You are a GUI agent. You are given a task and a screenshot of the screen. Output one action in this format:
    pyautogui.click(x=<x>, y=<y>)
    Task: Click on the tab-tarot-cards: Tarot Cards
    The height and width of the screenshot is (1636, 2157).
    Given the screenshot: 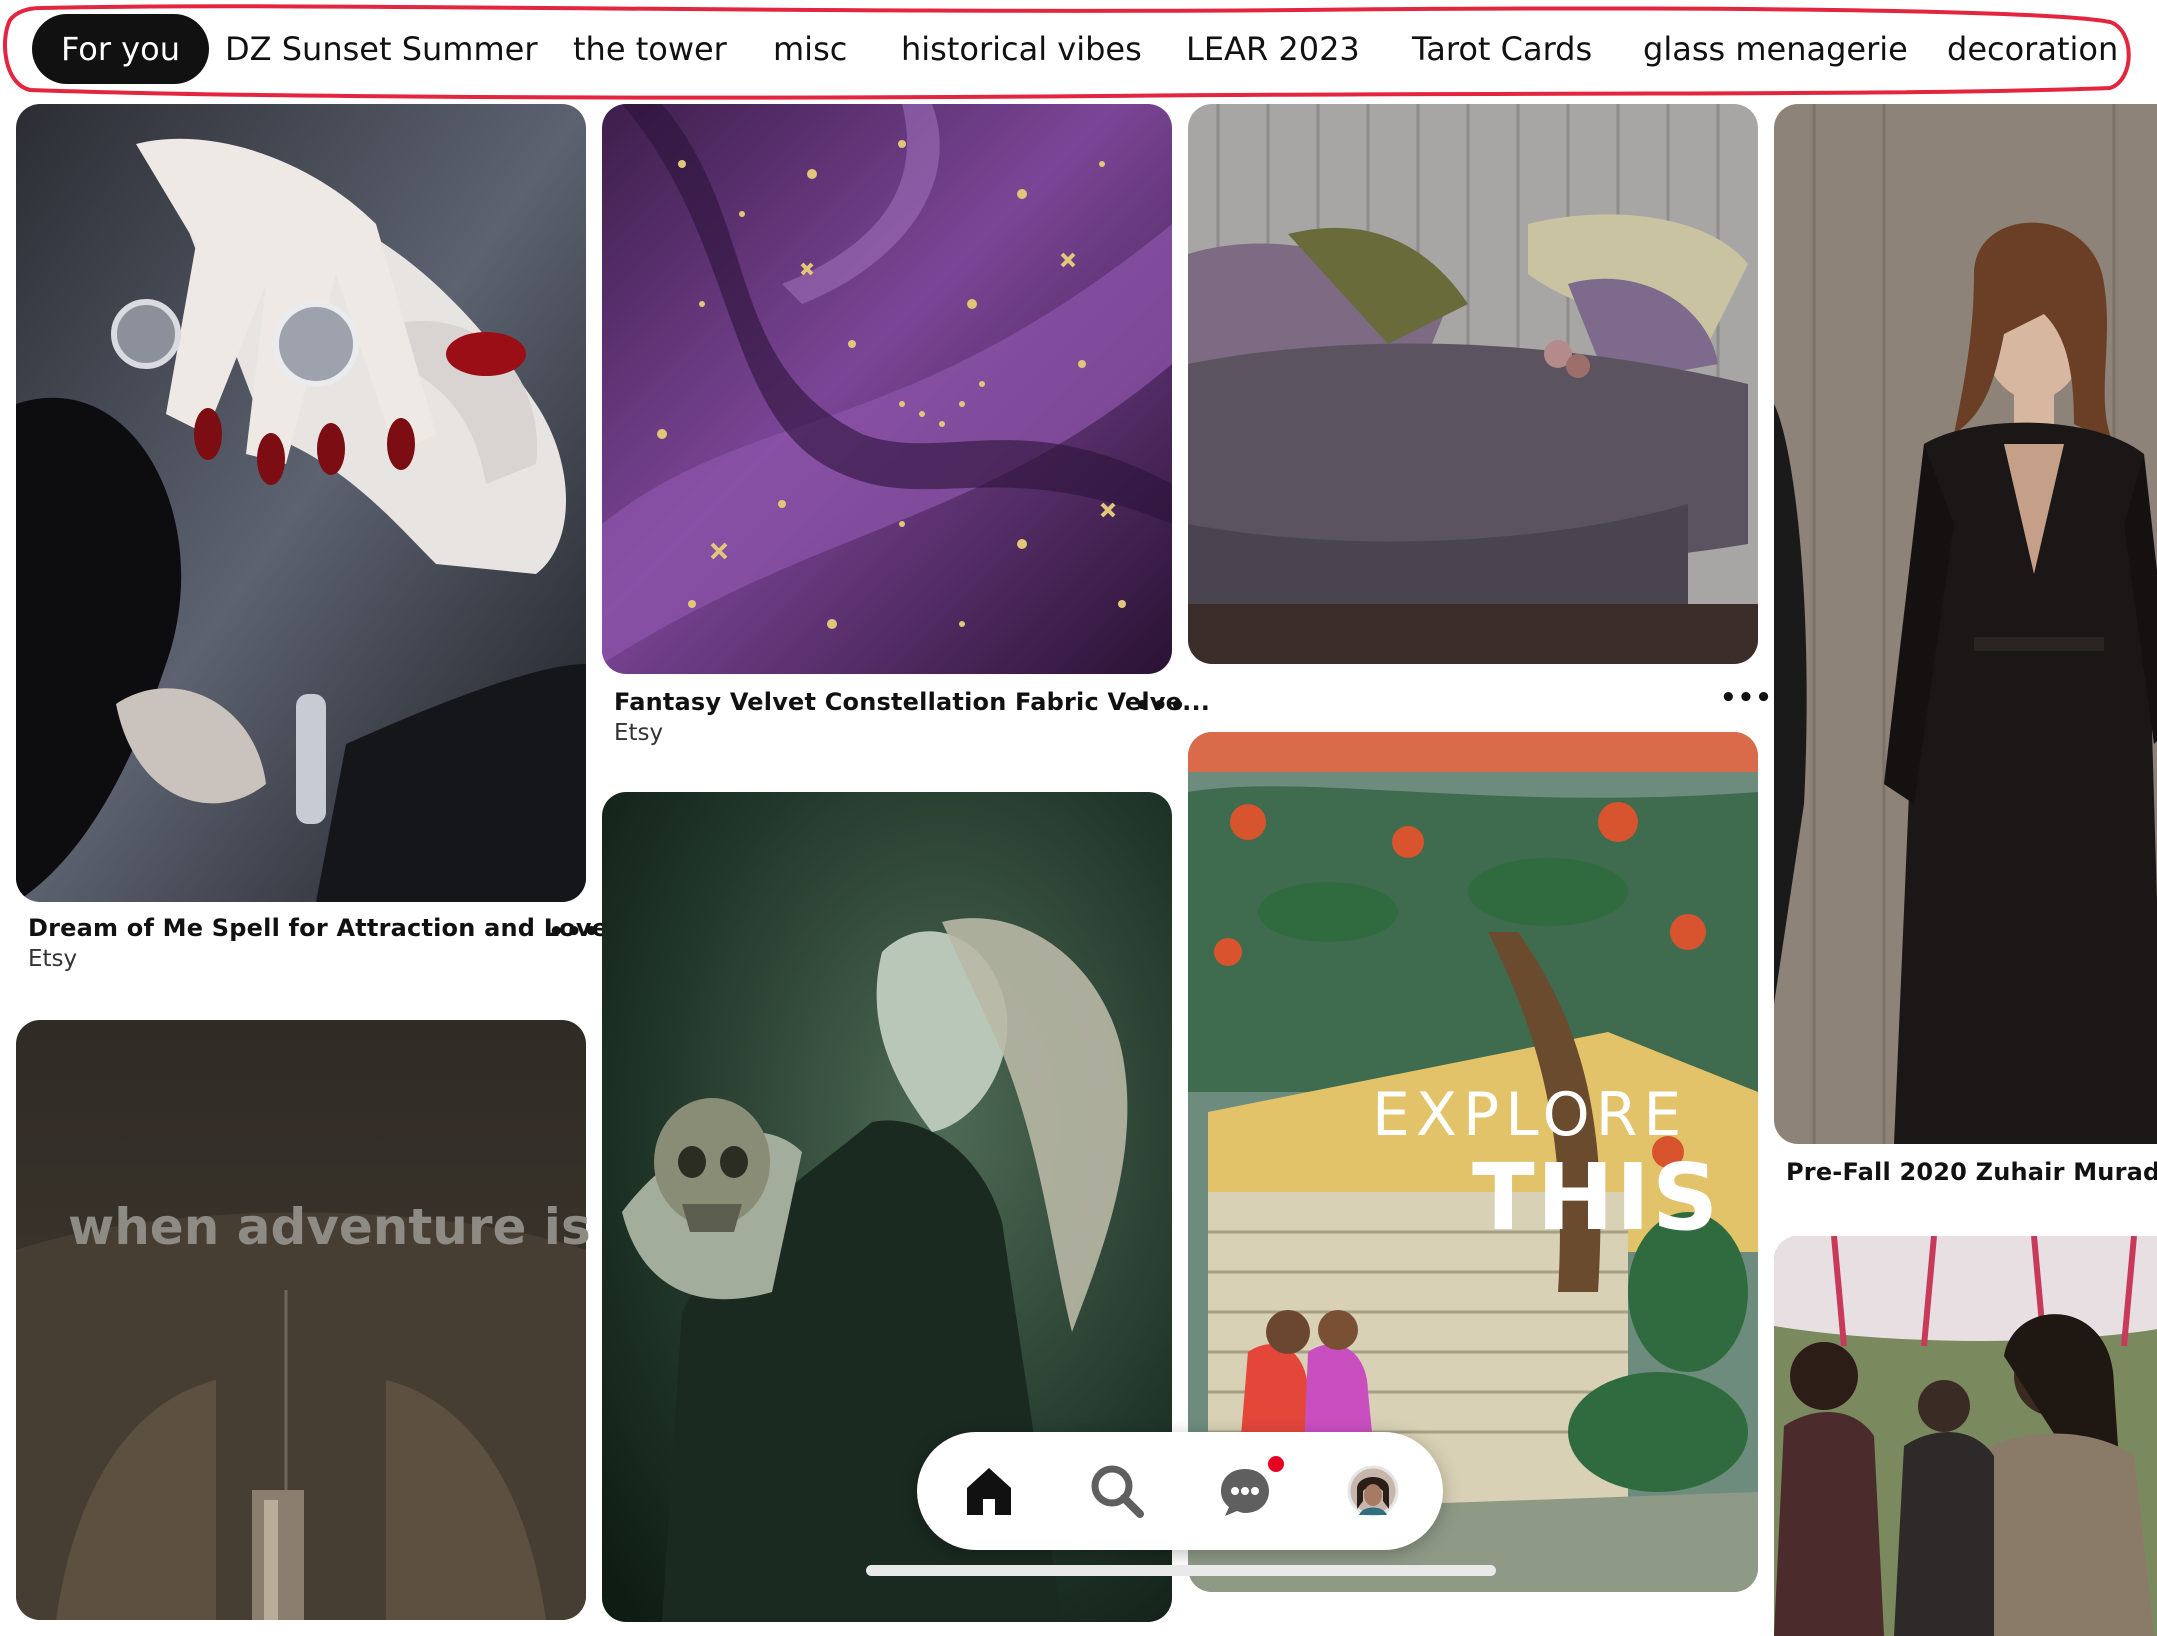 What is the action you would take?
    pyautogui.click(x=1502, y=49)
    